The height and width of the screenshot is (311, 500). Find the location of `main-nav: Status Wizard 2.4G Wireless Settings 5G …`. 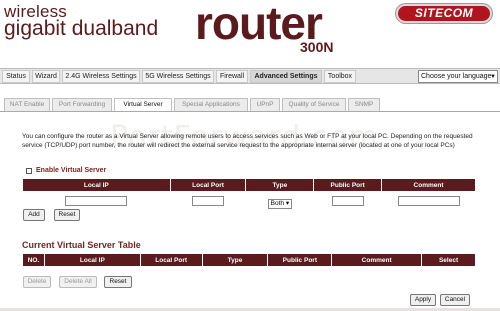

main-nav: Status Wizard 2.4G Wireless Settings 5G … is located at coordinates (250, 76).